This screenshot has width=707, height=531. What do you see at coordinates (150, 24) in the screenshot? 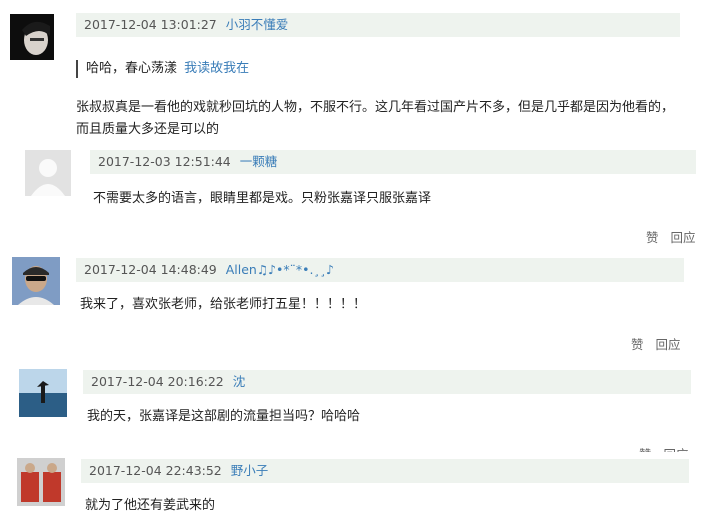
I see `comment-timestamp: 2017-12-04 13:01:27` at bounding box center [150, 24].